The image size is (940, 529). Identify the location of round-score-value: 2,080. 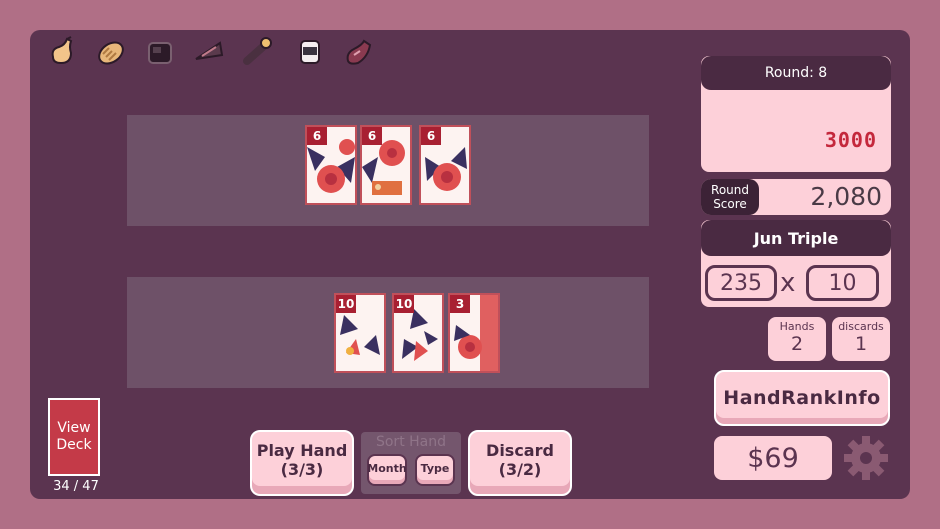
(846, 196).